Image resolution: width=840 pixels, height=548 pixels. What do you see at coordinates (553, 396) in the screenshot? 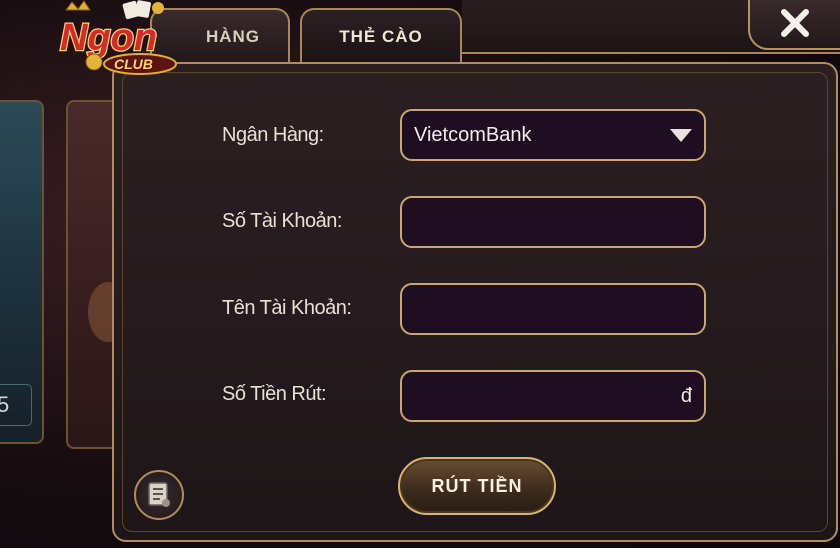
I see `amount-input: đ` at bounding box center [553, 396].